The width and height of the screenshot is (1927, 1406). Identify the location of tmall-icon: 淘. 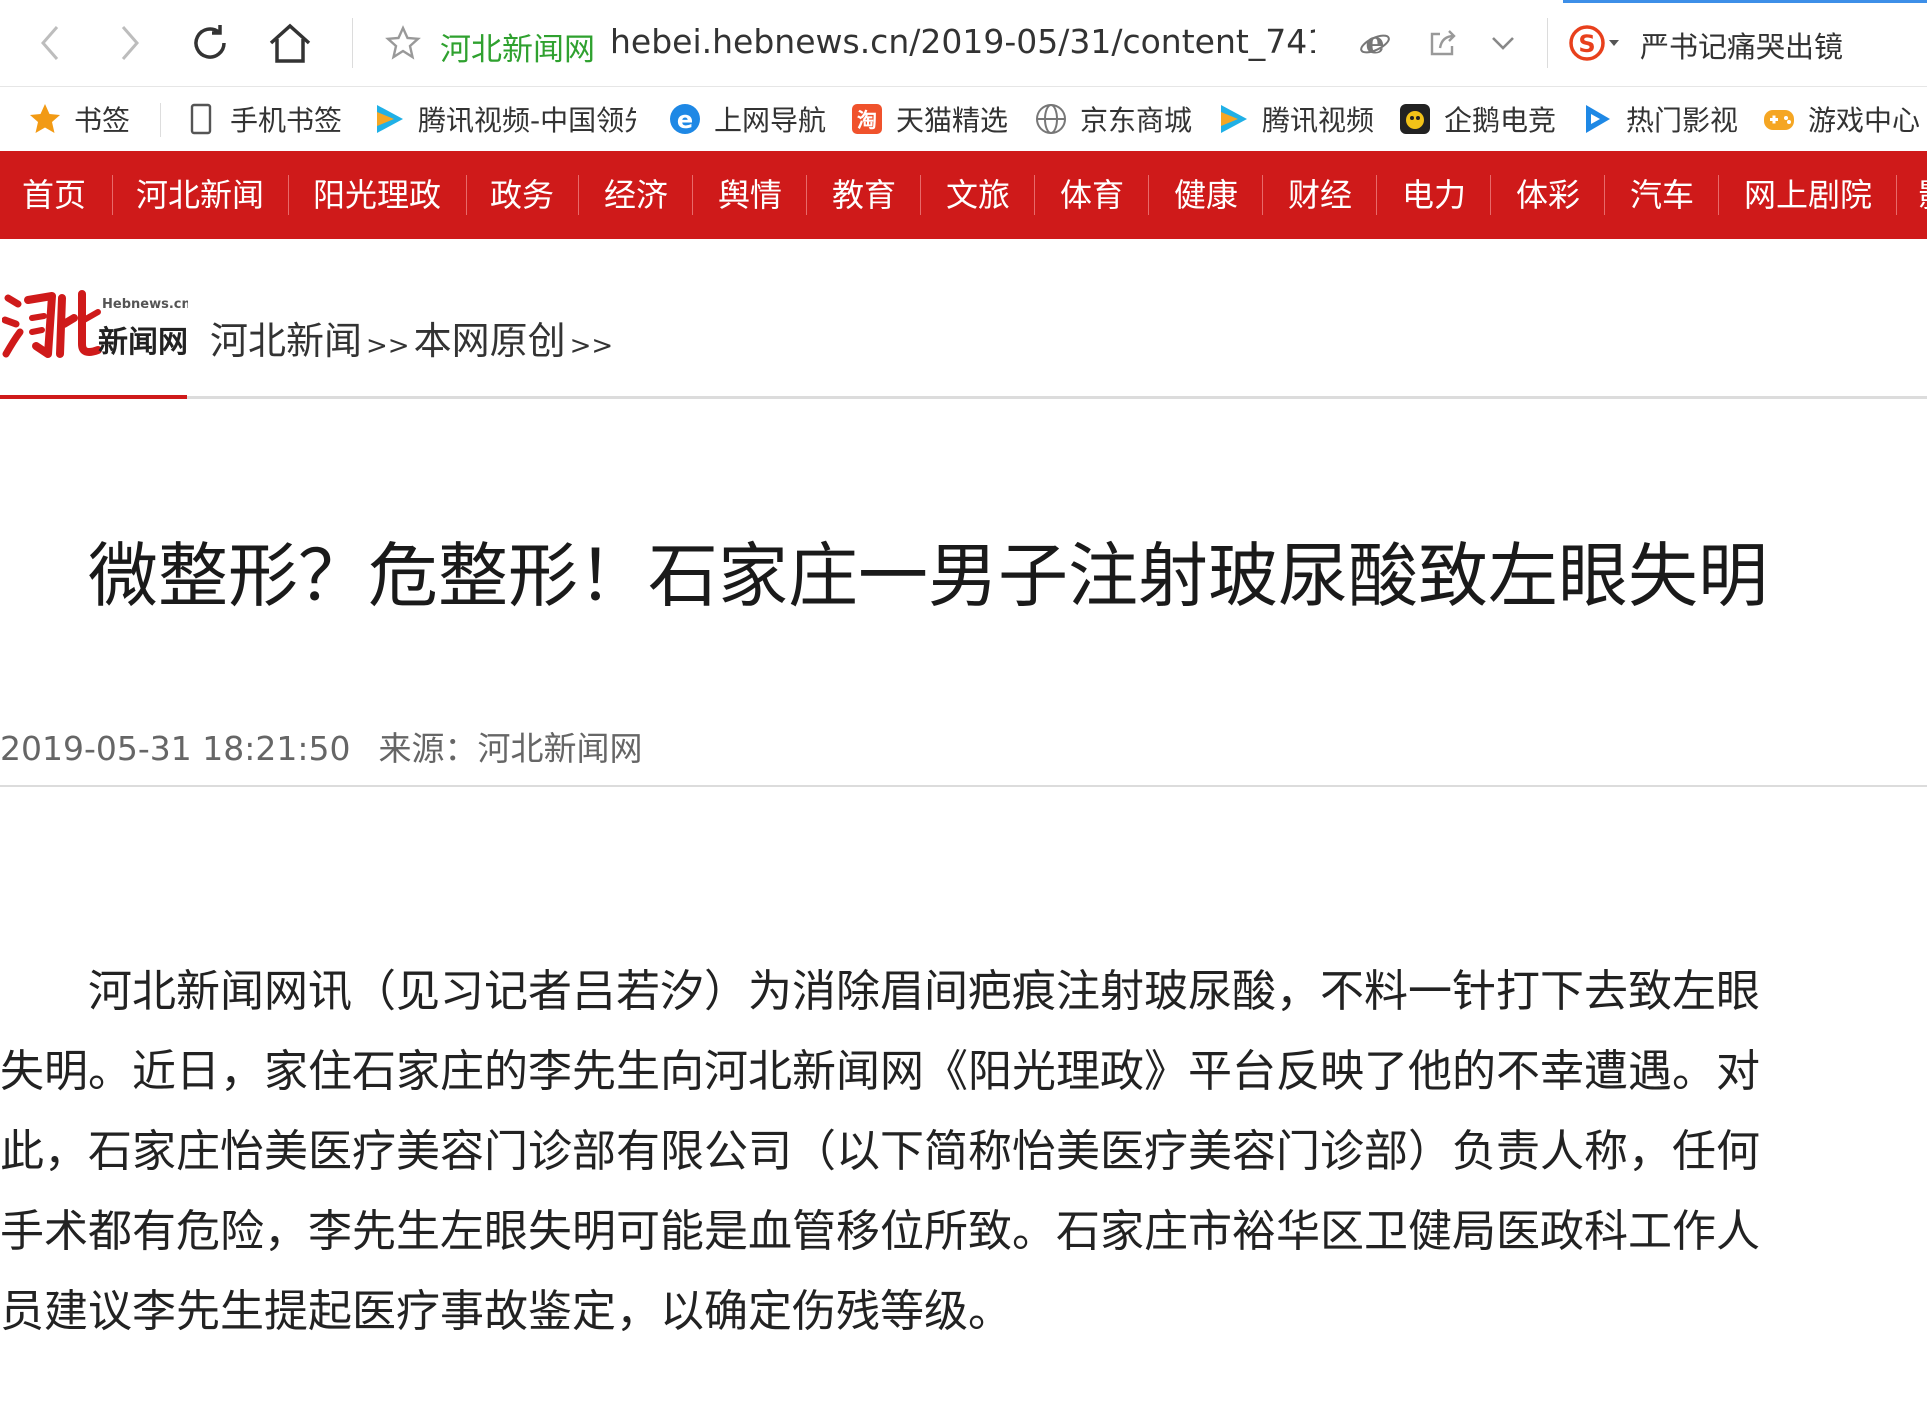
(867, 119).